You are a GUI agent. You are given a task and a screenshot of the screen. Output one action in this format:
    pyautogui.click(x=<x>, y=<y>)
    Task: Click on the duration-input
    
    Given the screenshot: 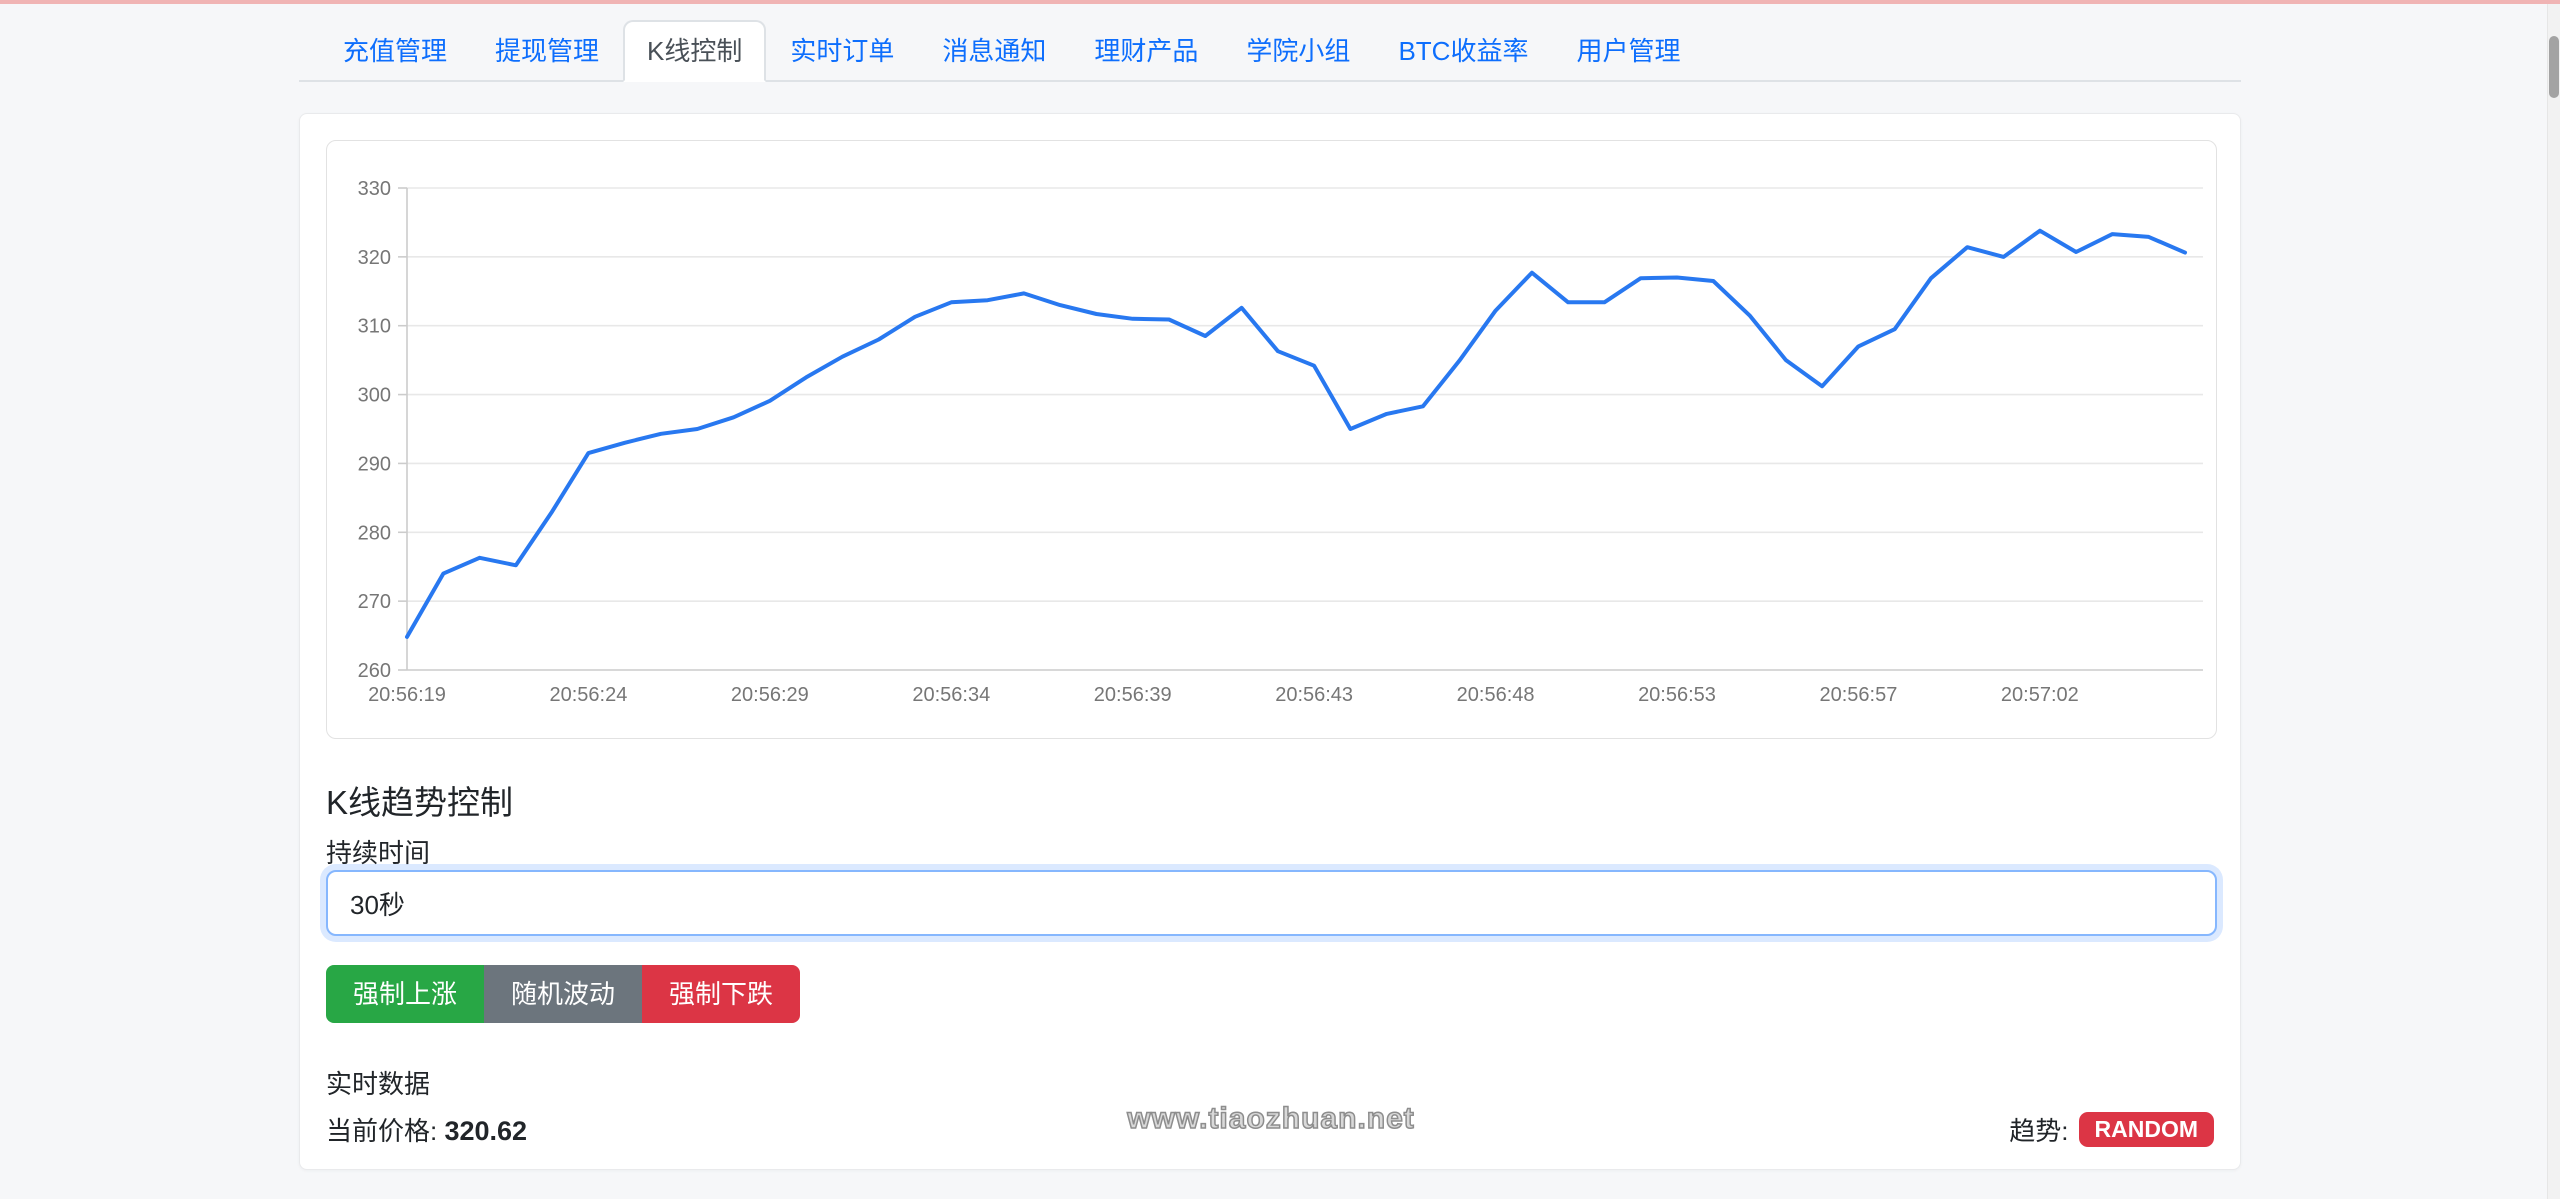 What is the action you would take?
    pyautogui.click(x=1271, y=903)
    